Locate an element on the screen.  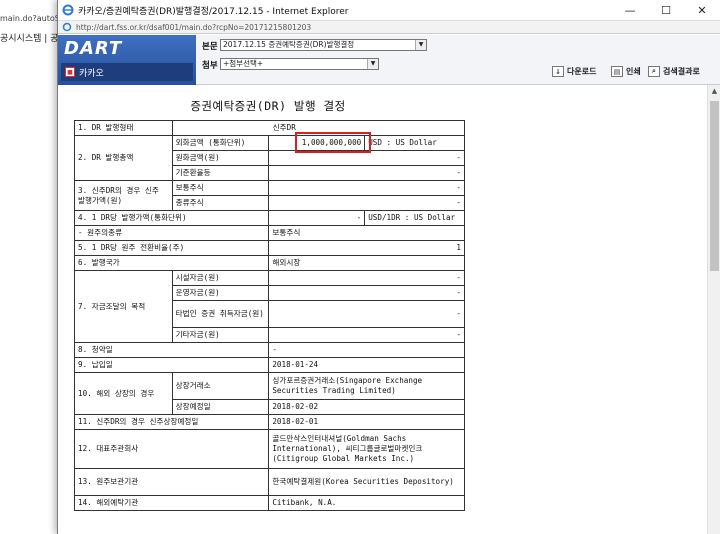
table-row: 14. 해외예탁기관 Citibank, N.A. is located at coordinates (269, 503).